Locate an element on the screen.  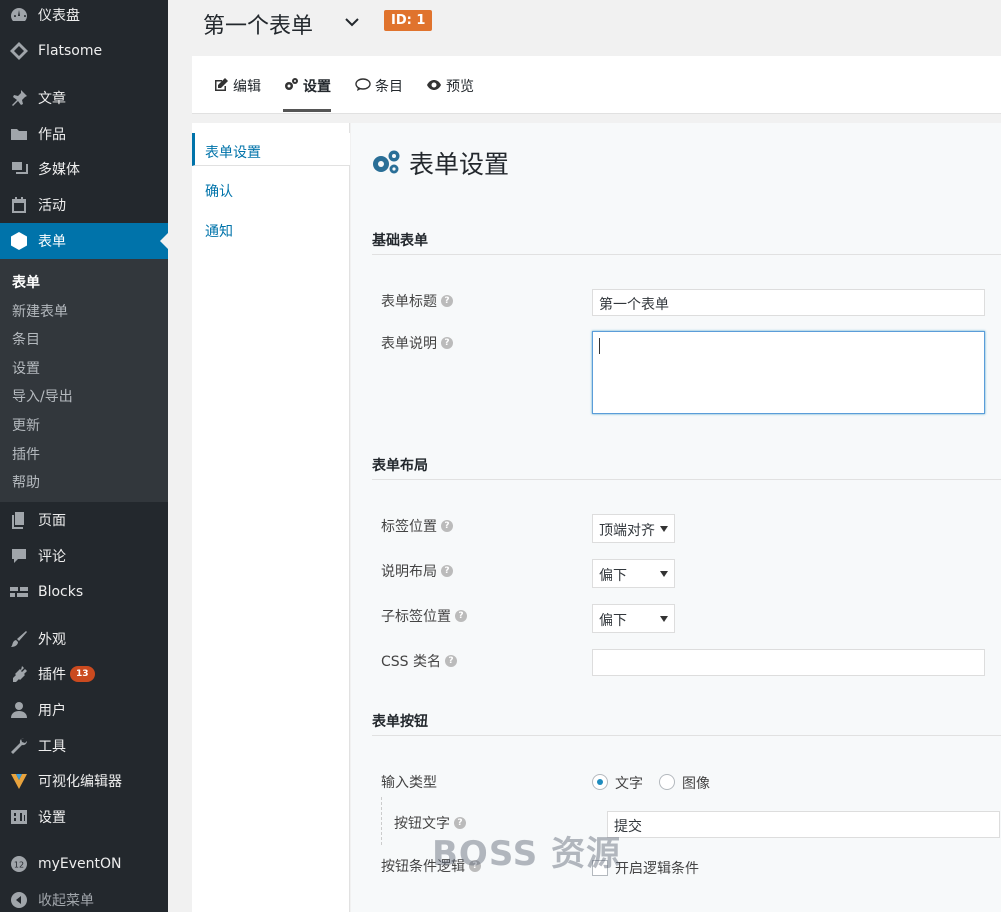
submenu-item-import-export: 导入/导出 is located at coordinates (42, 396).